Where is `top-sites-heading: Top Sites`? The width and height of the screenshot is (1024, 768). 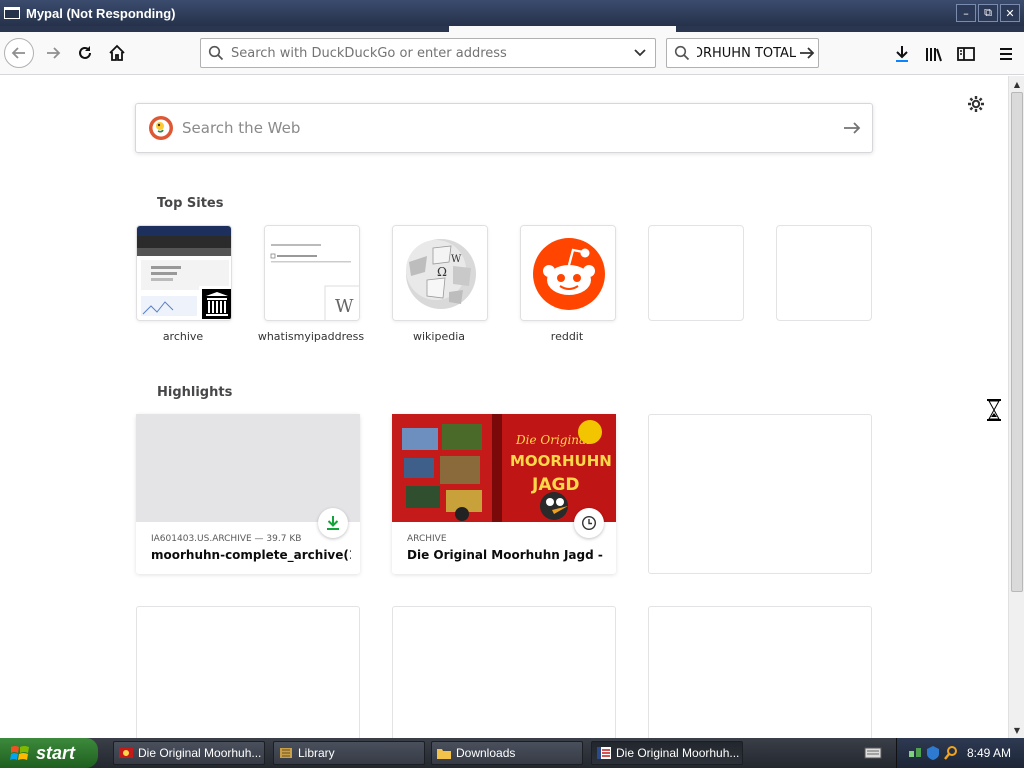
top-sites-heading: Top Sites is located at coordinates (190, 203).